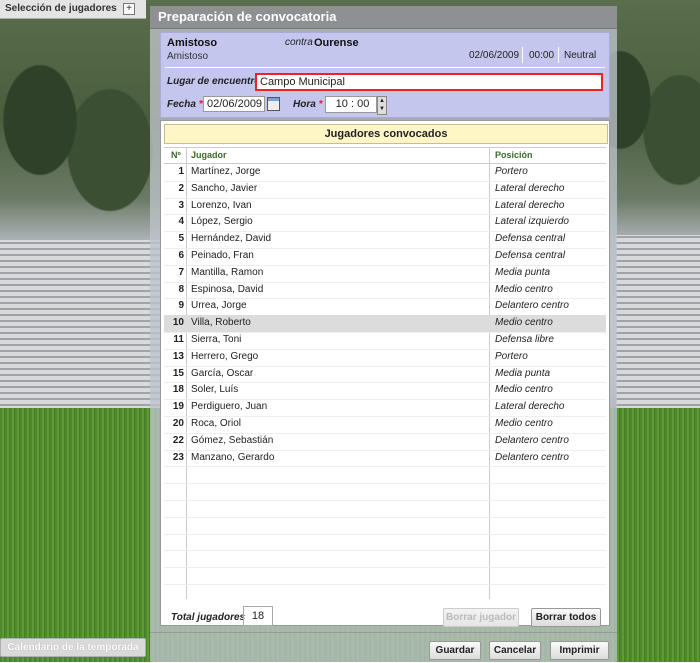  I want to click on player-number: 3, so click(181, 205).